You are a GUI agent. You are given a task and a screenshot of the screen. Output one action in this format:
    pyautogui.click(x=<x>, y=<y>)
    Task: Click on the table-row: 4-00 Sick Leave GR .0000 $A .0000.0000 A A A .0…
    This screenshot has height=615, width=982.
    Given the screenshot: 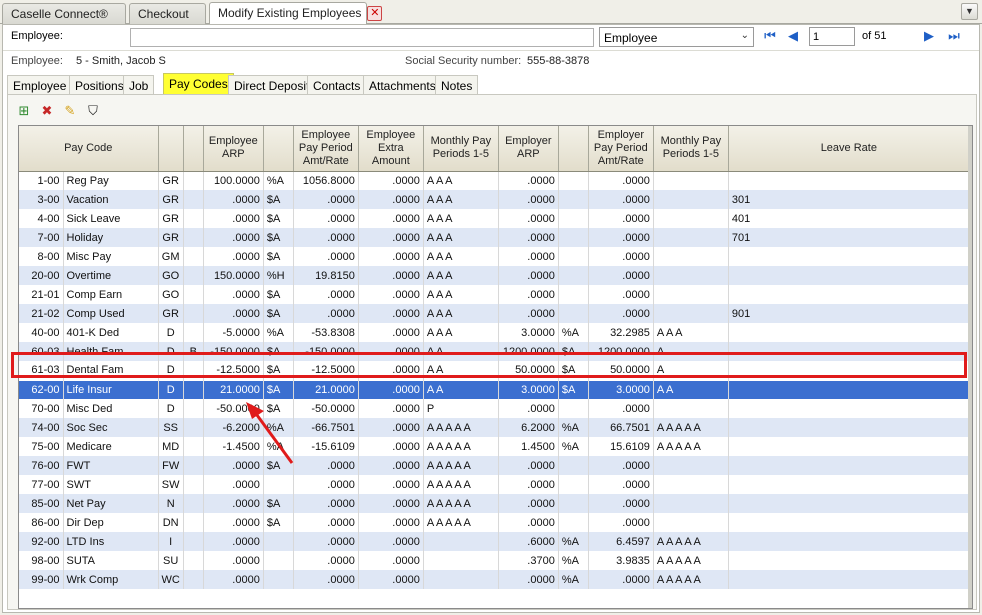 What is the action you would take?
    pyautogui.click(x=494, y=218)
    